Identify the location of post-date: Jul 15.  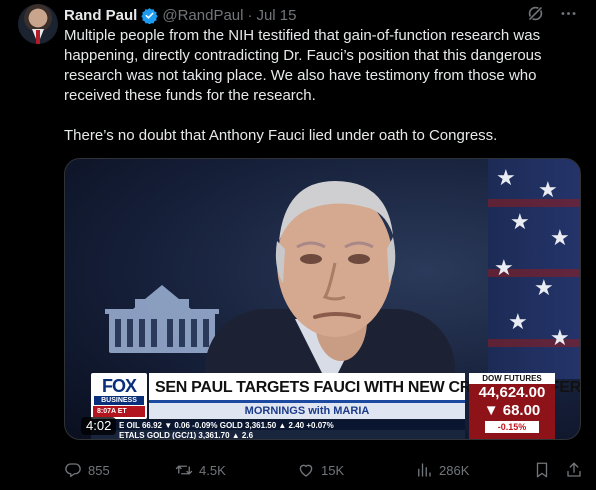
(276, 15).